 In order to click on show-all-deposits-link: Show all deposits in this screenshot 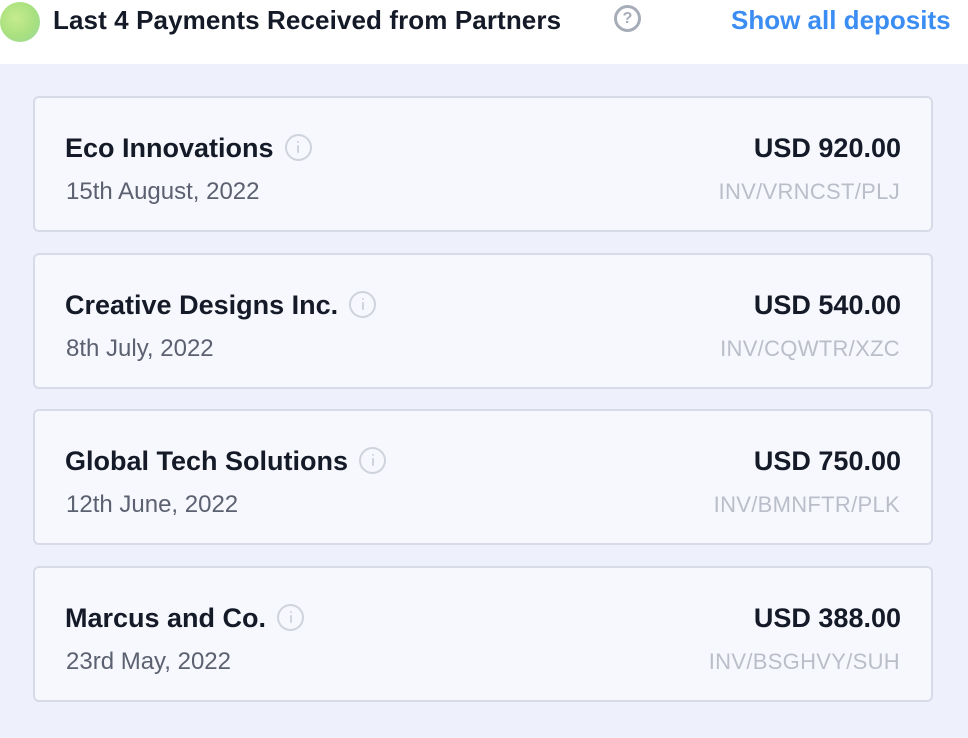, I will do `click(841, 20)`.